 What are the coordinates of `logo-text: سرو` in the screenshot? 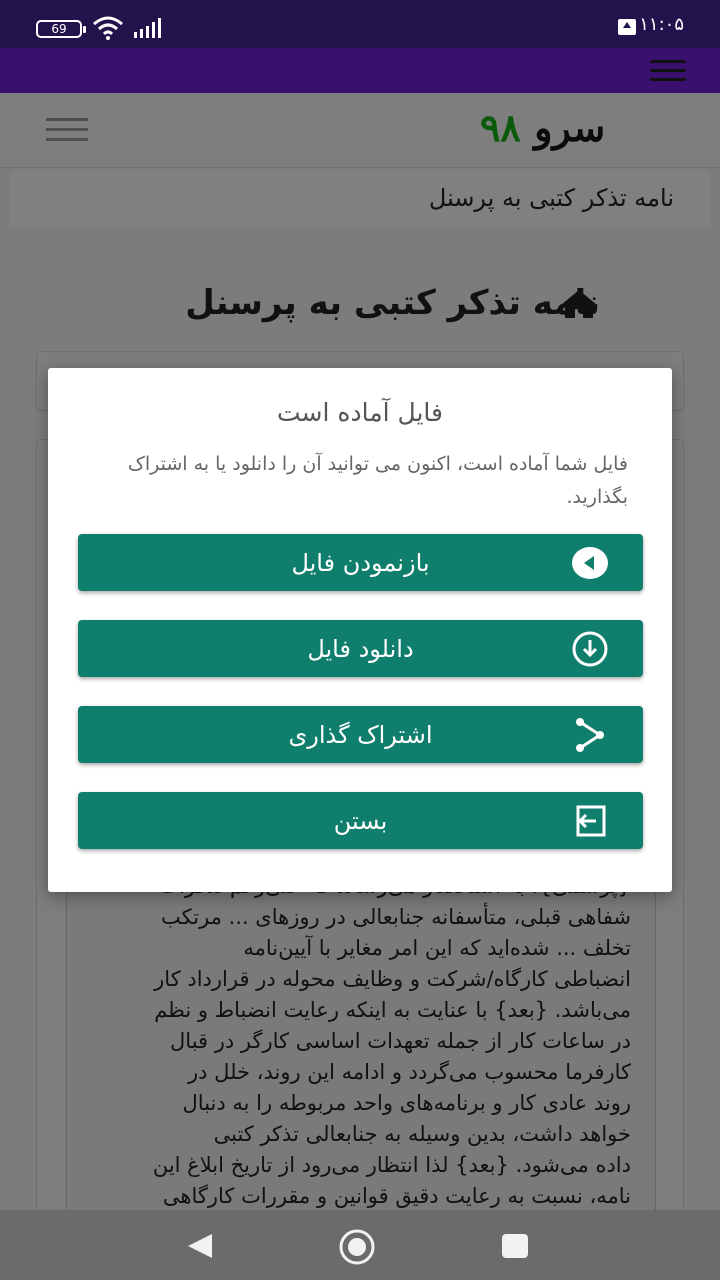 It's located at (570, 127).